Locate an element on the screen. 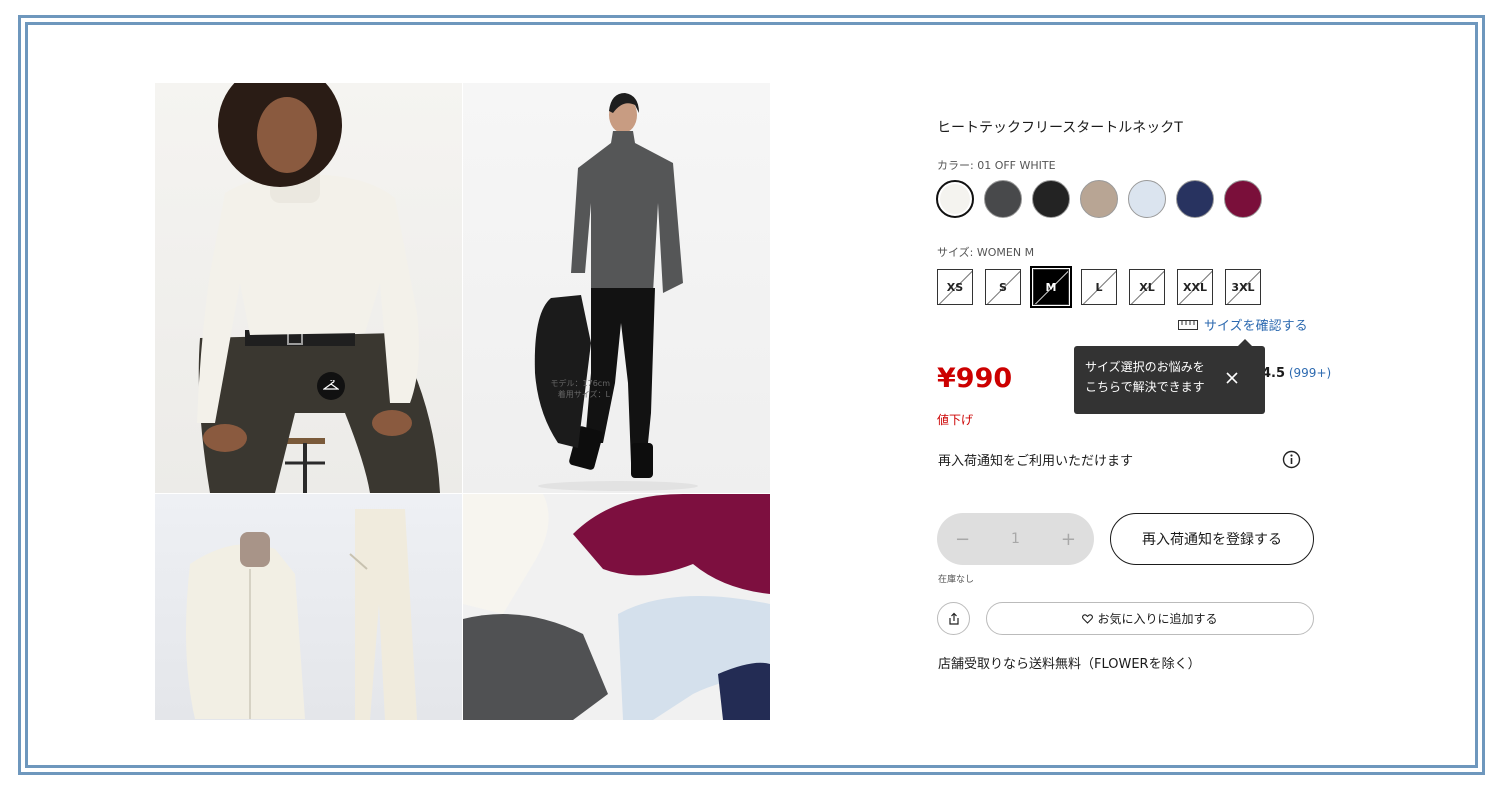 This screenshot has height=793, width=1503. size-chip-label: L is located at coordinates (1099, 287).